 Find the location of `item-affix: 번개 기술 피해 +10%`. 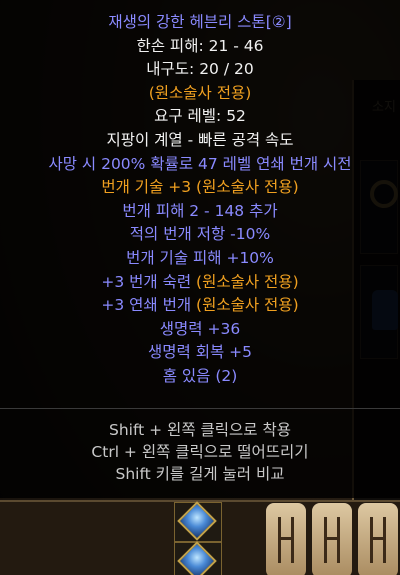

item-affix: 번개 기술 피해 +10% is located at coordinates (200, 257).